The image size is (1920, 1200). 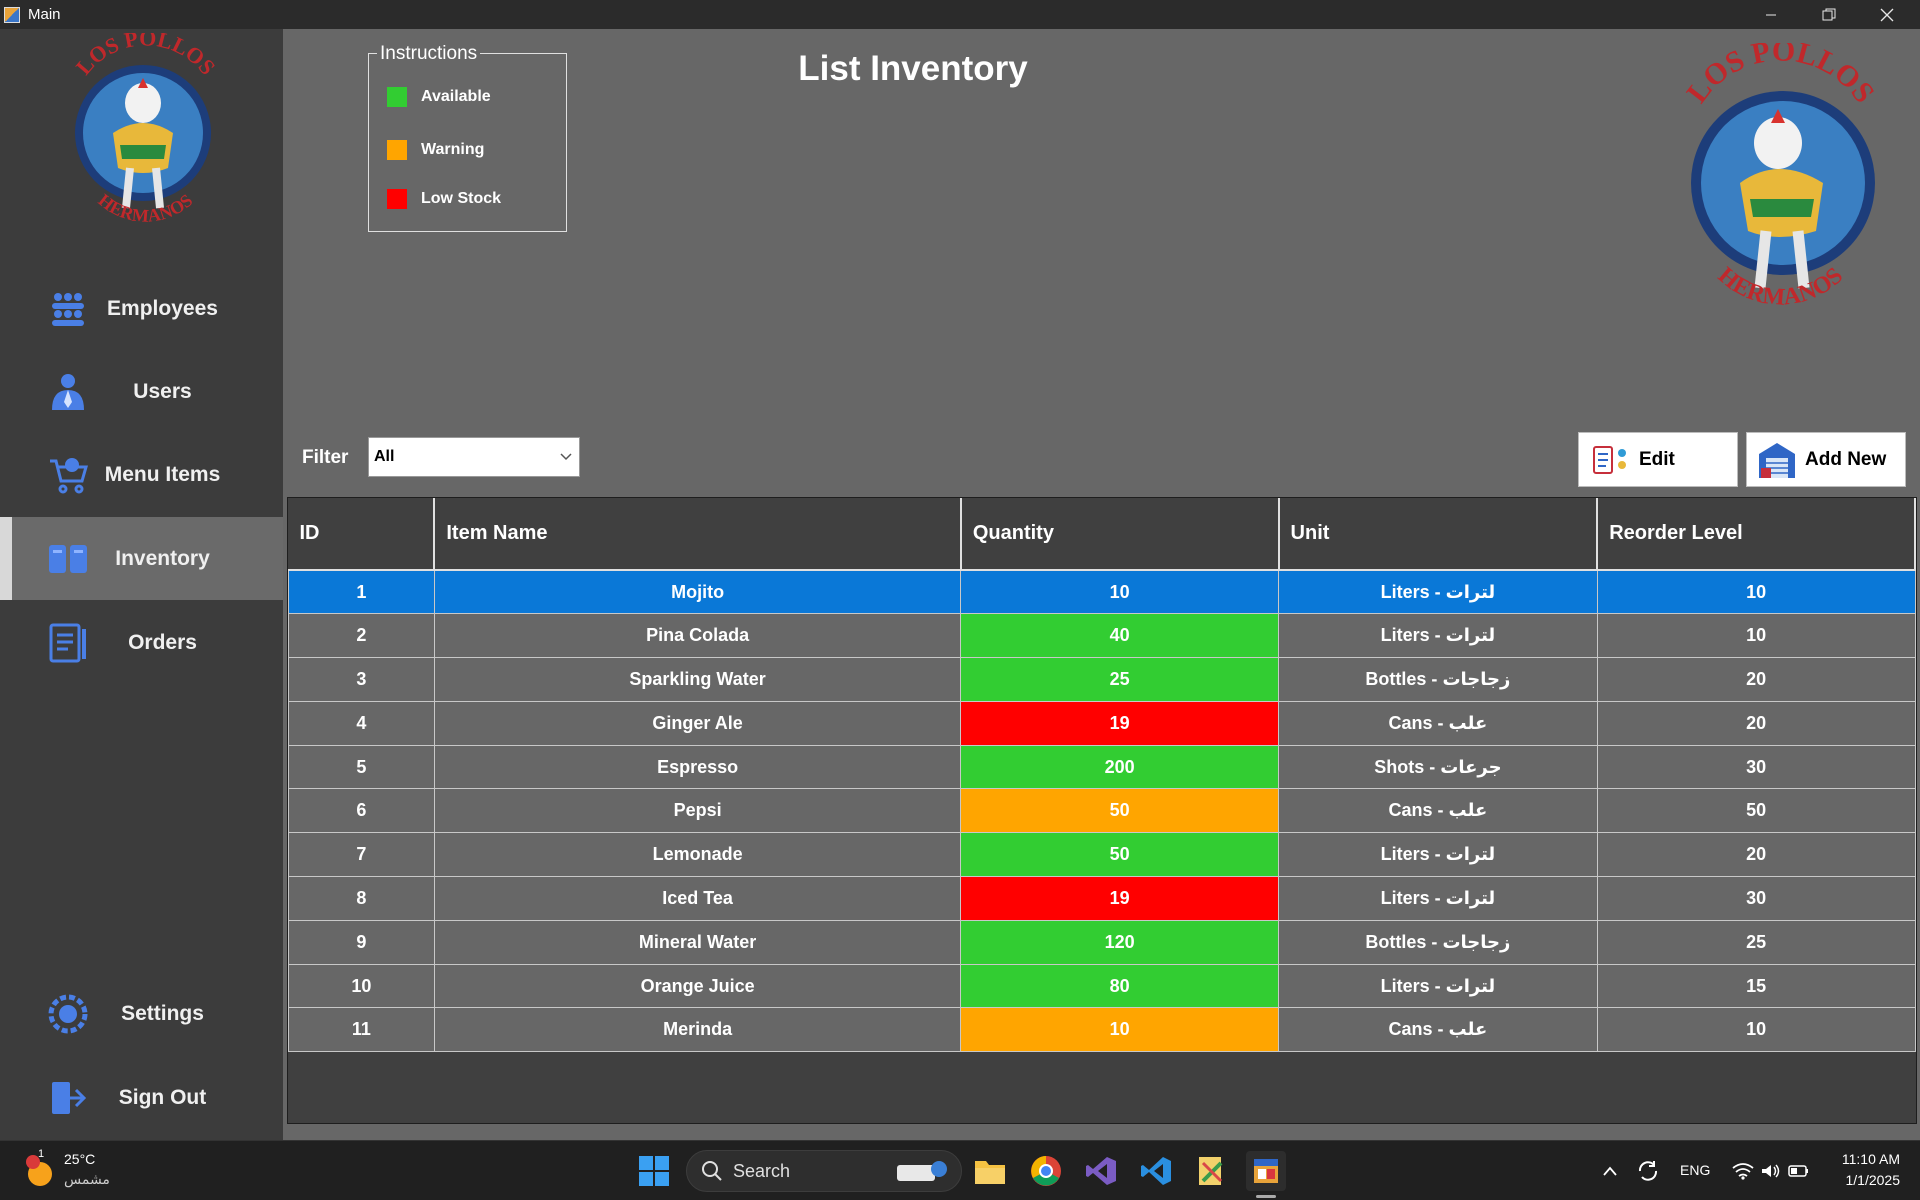 I want to click on table-row: 3 Sparkling Water 25 Bottles - زجاجات 20, so click(x=1102, y=679).